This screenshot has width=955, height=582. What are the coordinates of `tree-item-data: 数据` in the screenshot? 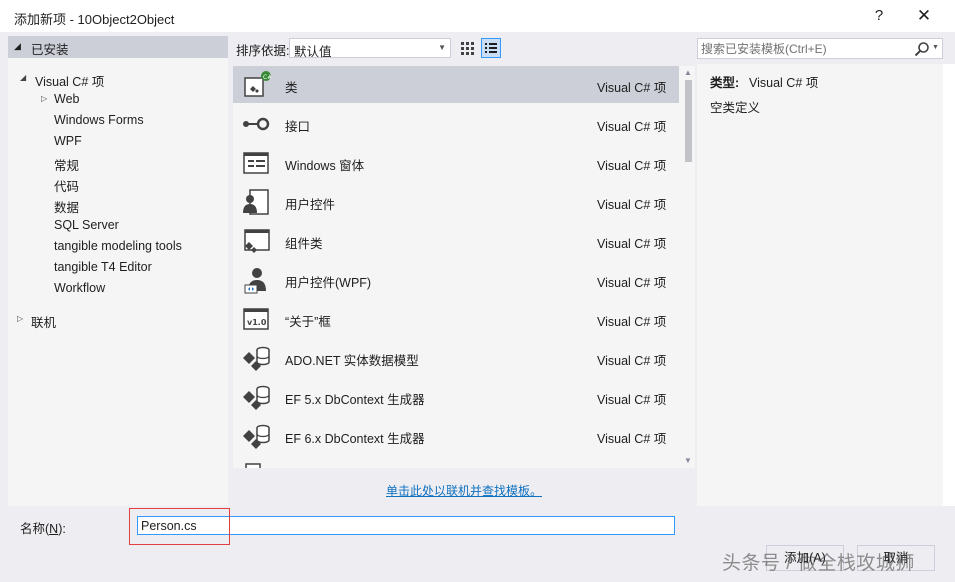 It's located at (118, 204).